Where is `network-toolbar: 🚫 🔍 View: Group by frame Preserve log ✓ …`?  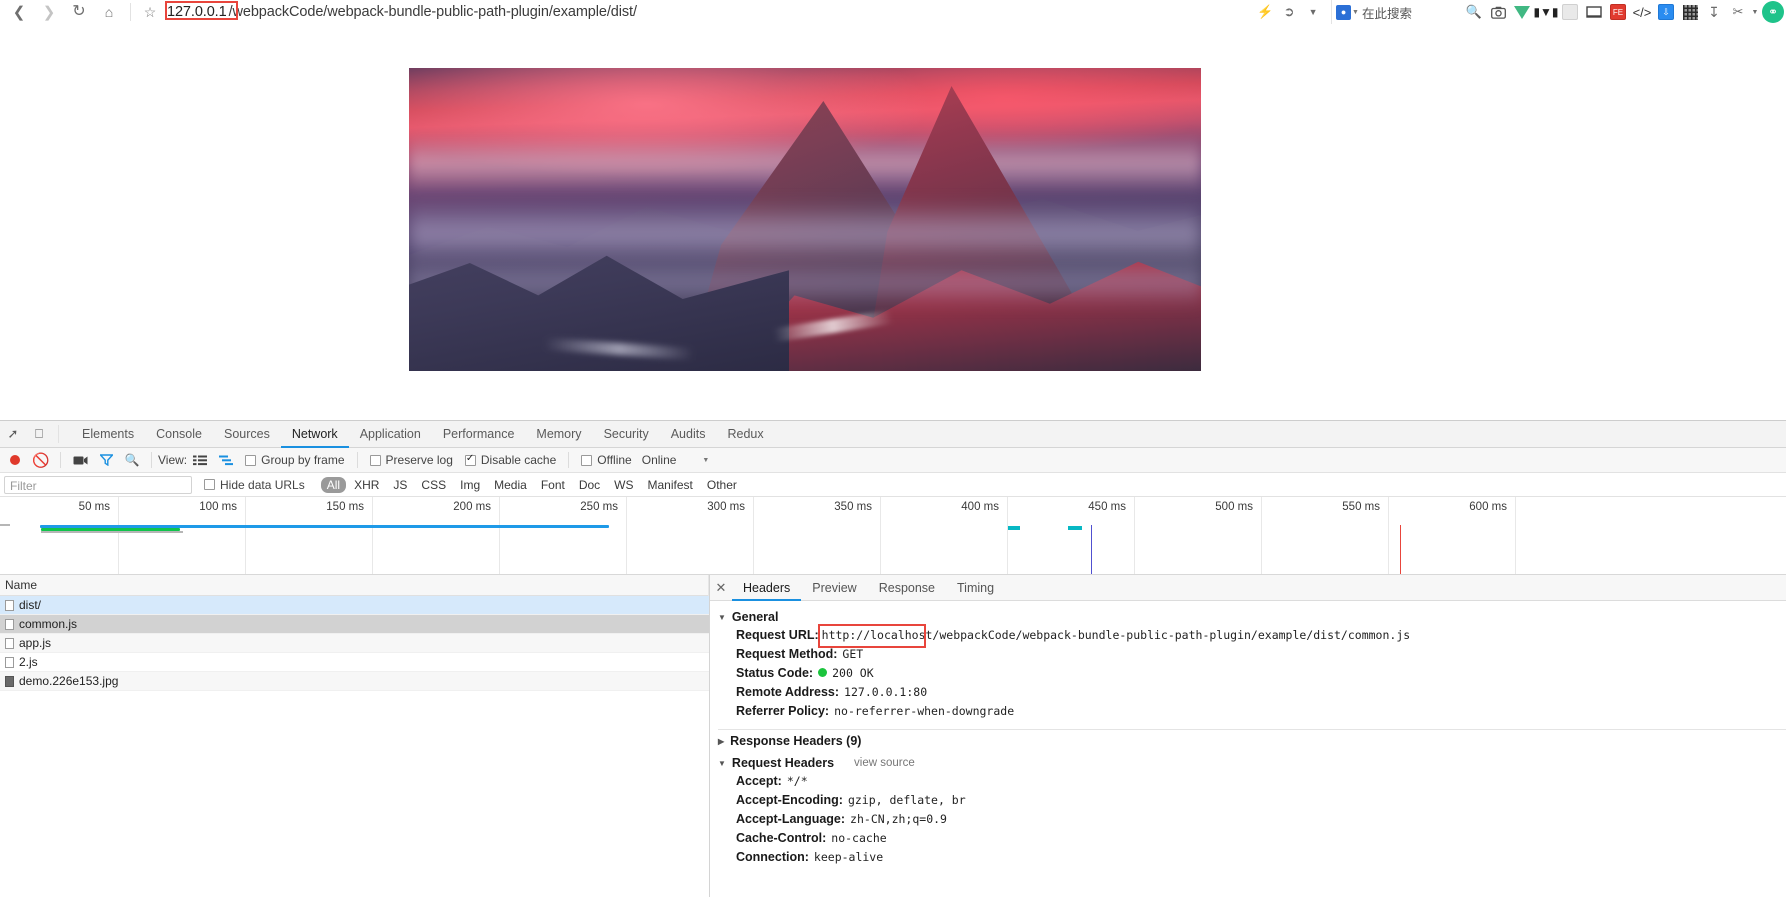 network-toolbar: 🚫 🔍 View: Group by frame Preserve log ✓ … is located at coordinates (893, 460).